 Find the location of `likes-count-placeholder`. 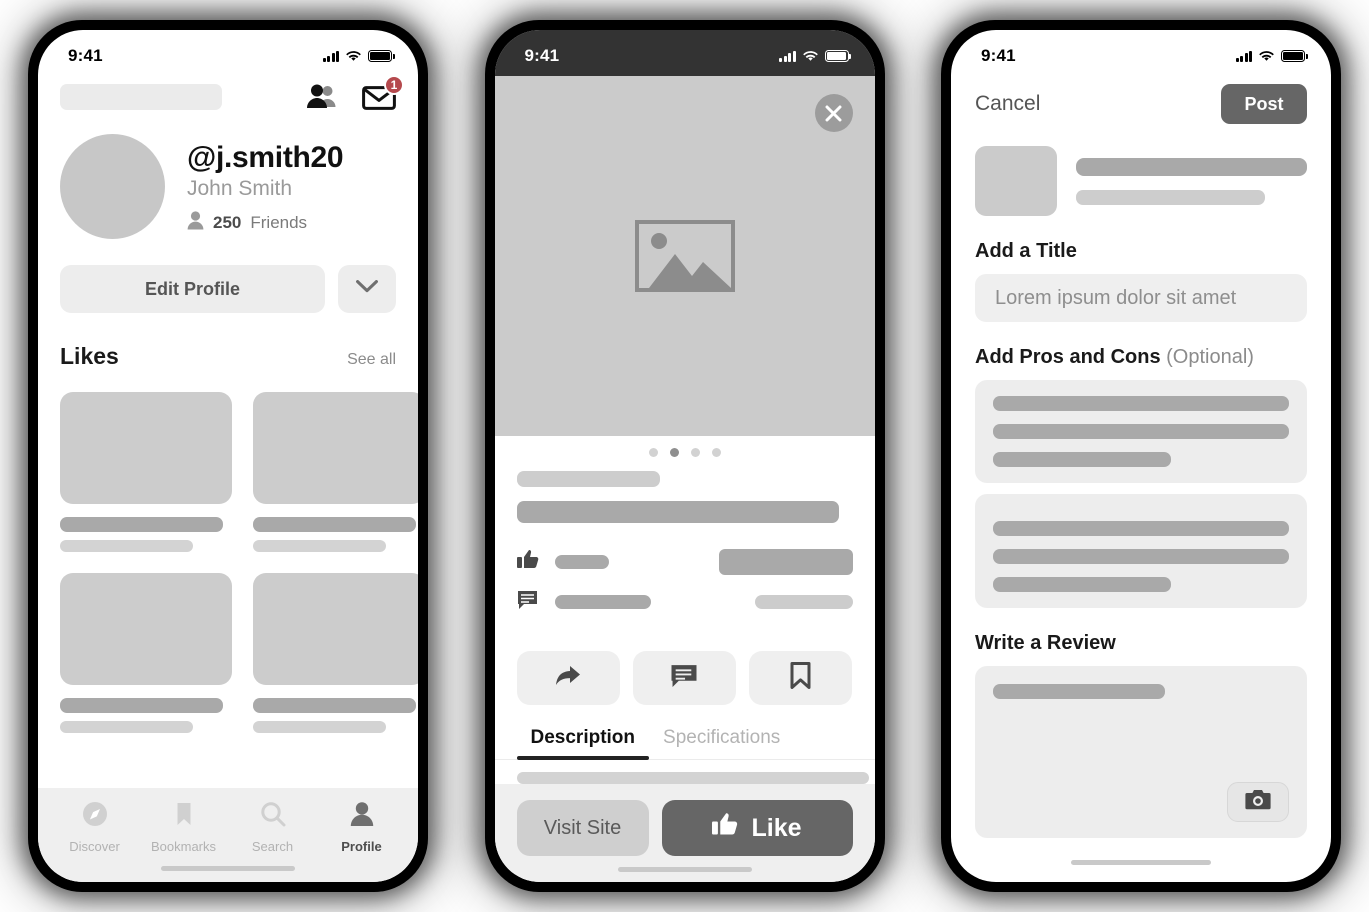

likes-count-placeholder is located at coordinates (581, 562).